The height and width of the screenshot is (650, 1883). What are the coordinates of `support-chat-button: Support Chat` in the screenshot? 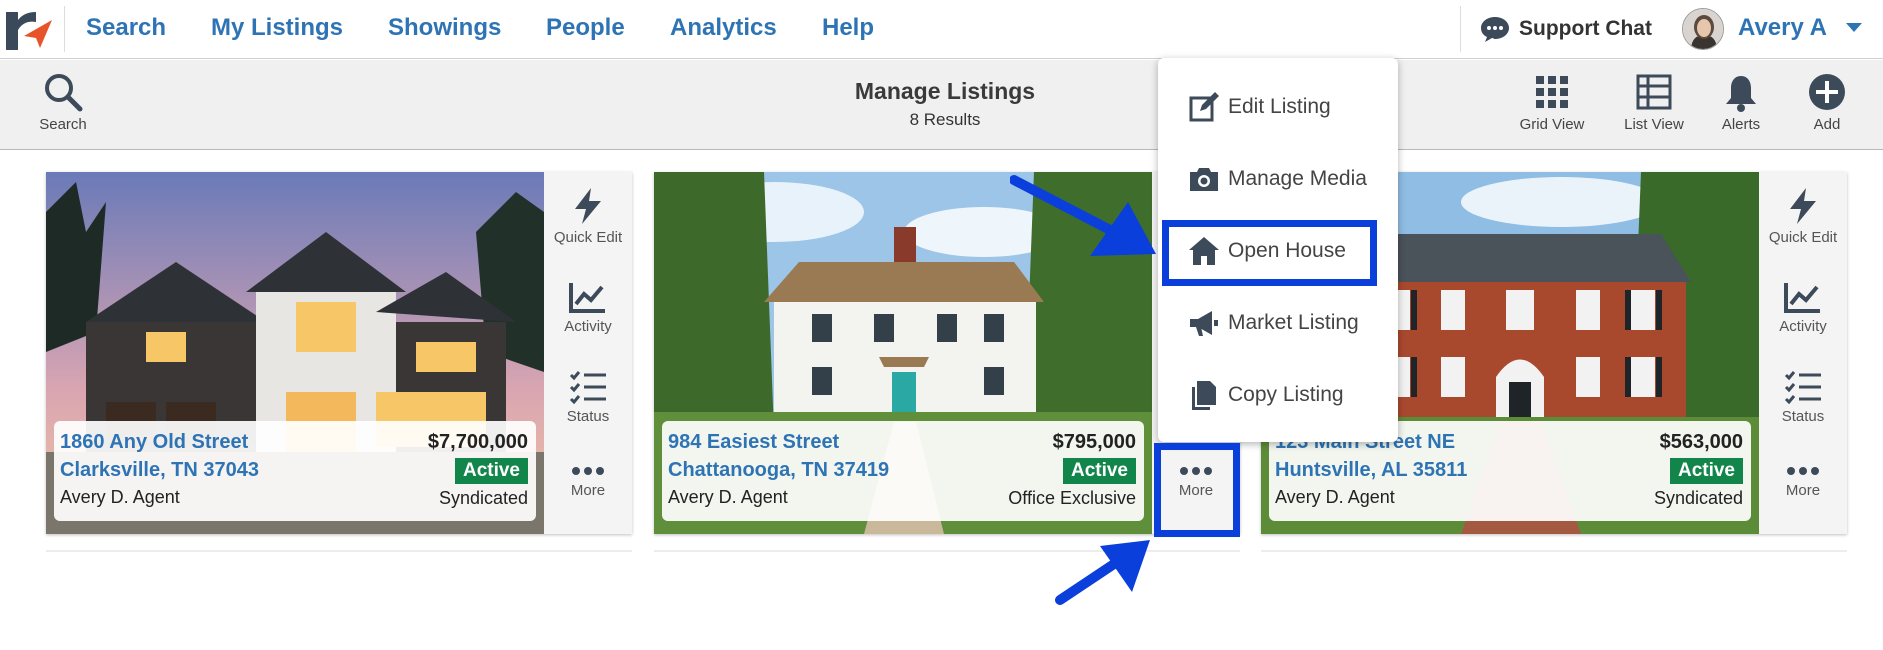 It's located at (1565, 29).